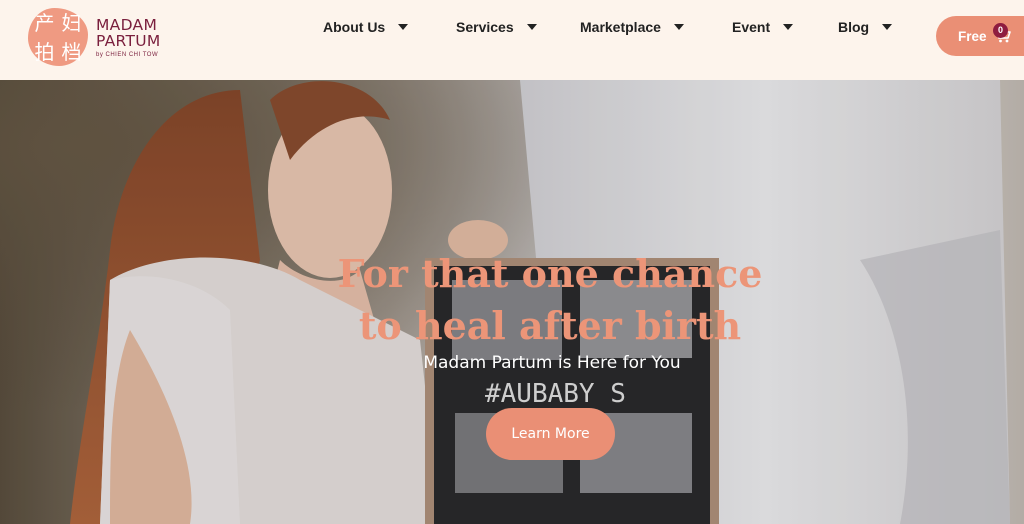  I want to click on cart-label: Free, so click(972, 36).